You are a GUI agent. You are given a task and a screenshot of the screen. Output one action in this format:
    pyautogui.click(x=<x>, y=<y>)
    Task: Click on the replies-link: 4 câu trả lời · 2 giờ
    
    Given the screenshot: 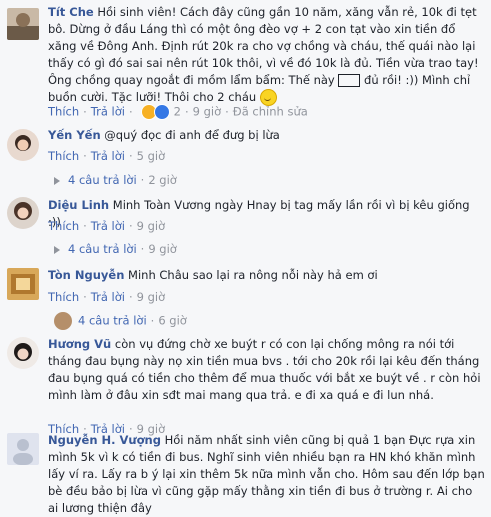 What is the action you would take?
    pyautogui.click(x=115, y=180)
    